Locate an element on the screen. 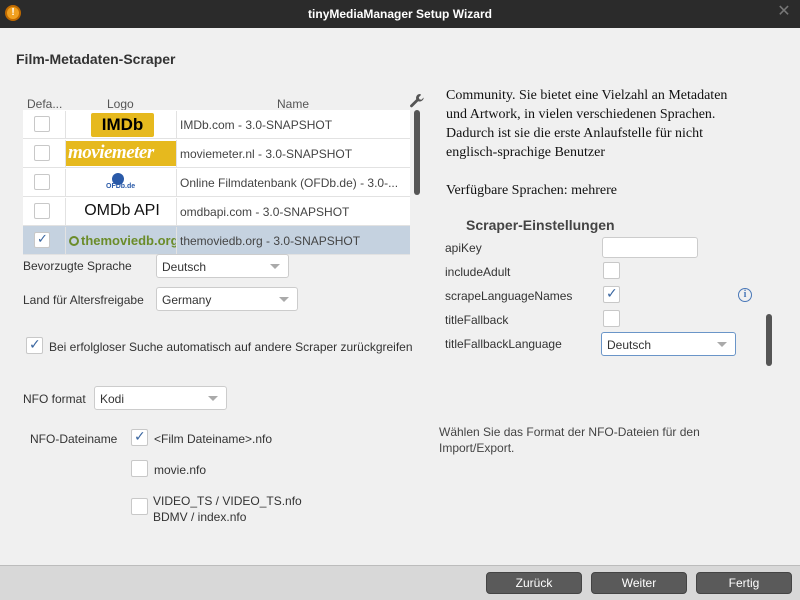  language-select: Deutsch is located at coordinates (222, 266).